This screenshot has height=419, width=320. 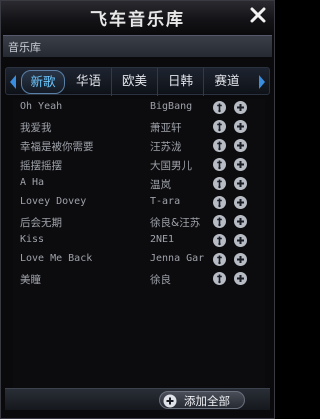 What do you see at coordinates (227, 82) in the screenshot?
I see `tab-4: 赛道` at bounding box center [227, 82].